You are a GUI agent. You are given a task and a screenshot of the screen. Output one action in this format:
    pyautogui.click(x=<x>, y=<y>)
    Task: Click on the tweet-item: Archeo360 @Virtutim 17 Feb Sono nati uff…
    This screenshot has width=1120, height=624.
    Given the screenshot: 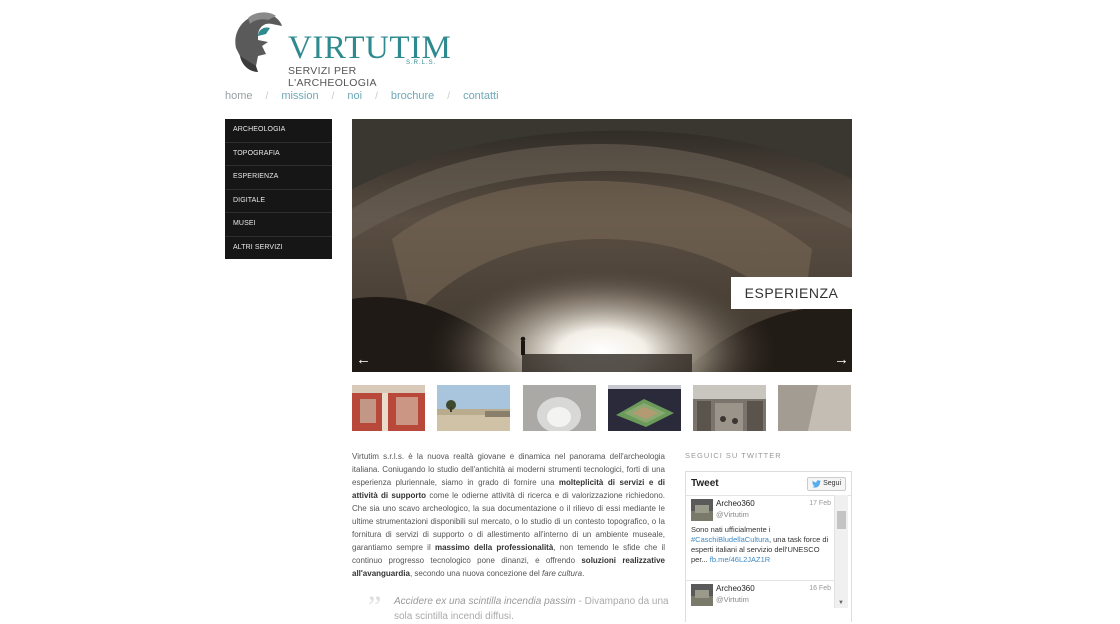 What is the action you would take?
    pyautogui.click(x=761, y=539)
    